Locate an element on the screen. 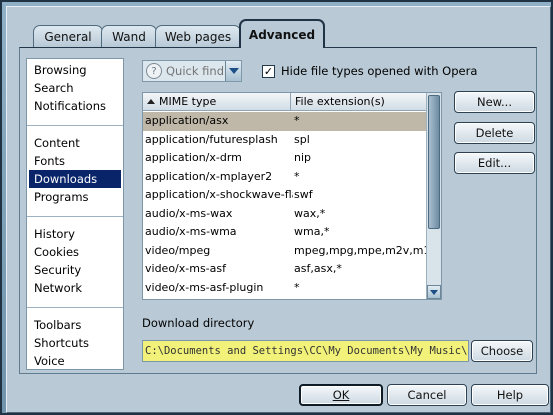 This screenshot has width=553, height=415. vertical-scrollbar is located at coordinates (433, 196).